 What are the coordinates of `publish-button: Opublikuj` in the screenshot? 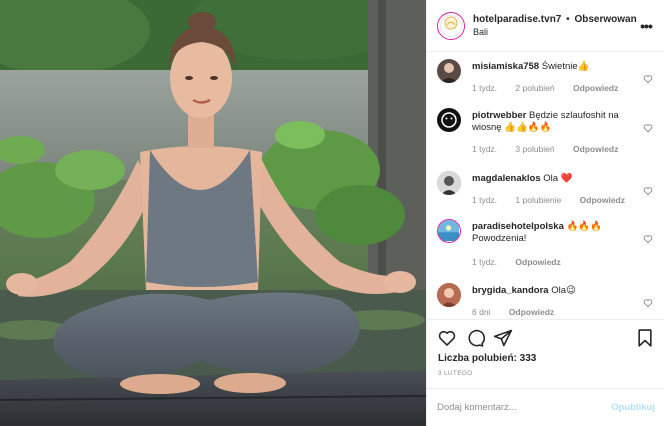 It's located at (633, 407).